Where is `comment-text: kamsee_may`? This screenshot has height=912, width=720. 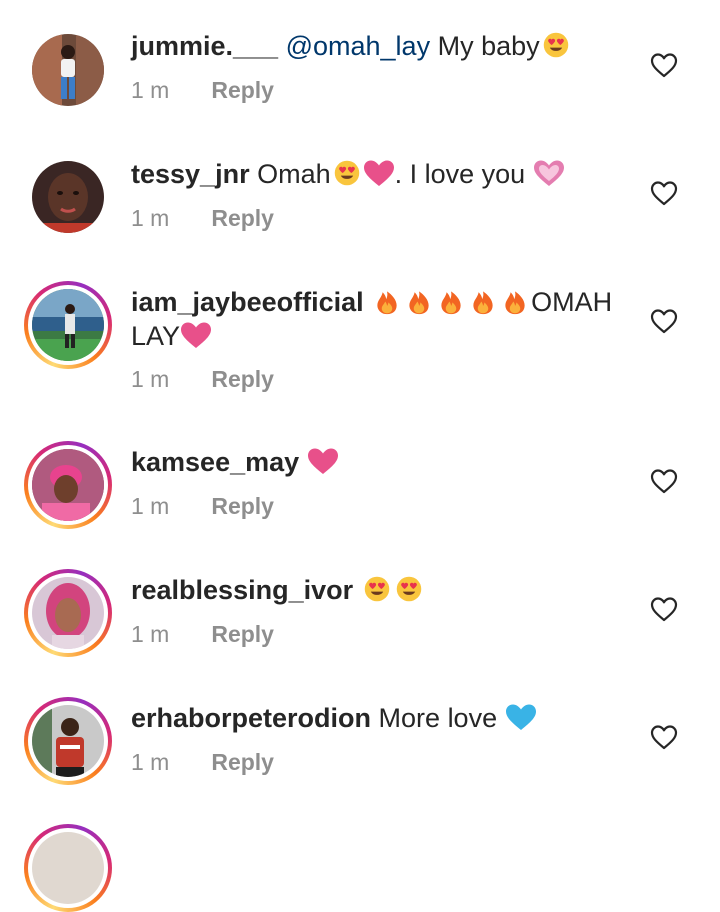 comment-text: kamsee_may is located at coordinates (381, 462).